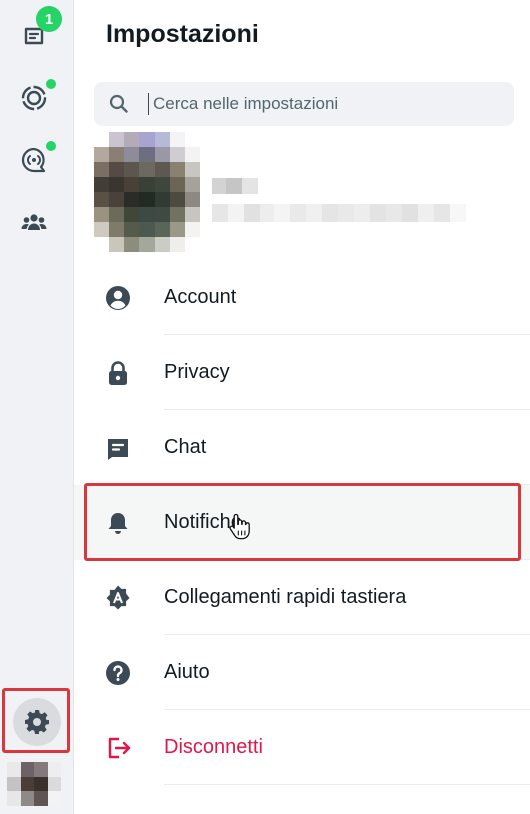 This screenshot has height=814, width=530. I want to click on keyboard-shortcuts-icon, so click(118, 598).